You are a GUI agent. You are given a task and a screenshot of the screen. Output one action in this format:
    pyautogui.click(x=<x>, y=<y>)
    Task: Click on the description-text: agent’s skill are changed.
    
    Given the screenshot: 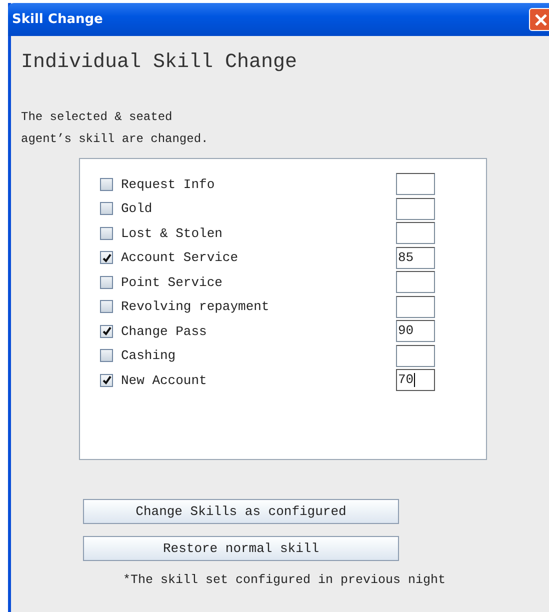 What is the action you would take?
    pyautogui.click(x=115, y=139)
    